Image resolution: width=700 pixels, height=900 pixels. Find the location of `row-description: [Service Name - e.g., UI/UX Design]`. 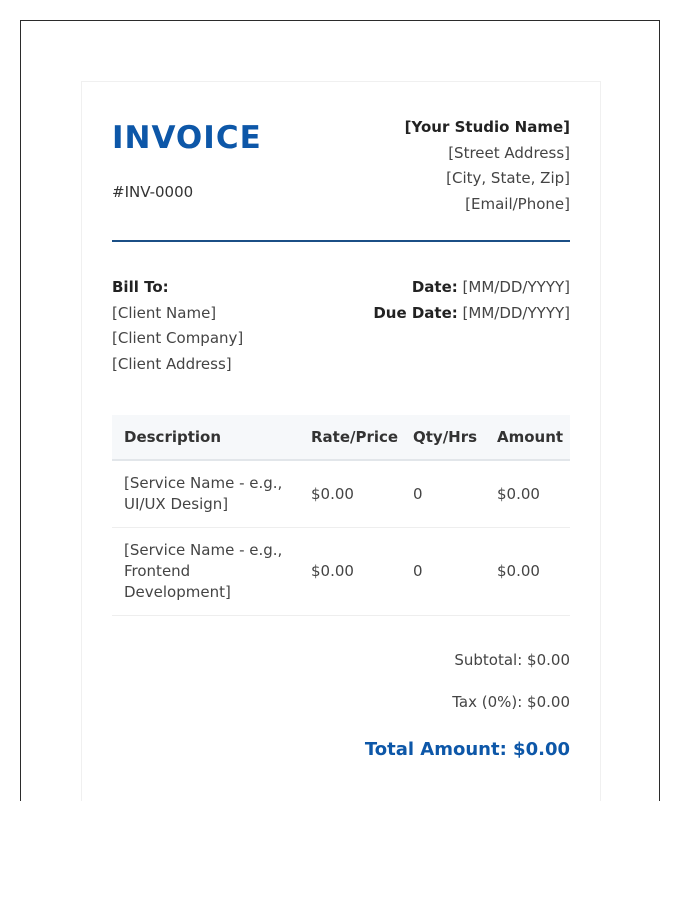

row-description: [Service Name - e.g., UI/UX Design] is located at coordinates (205, 494).